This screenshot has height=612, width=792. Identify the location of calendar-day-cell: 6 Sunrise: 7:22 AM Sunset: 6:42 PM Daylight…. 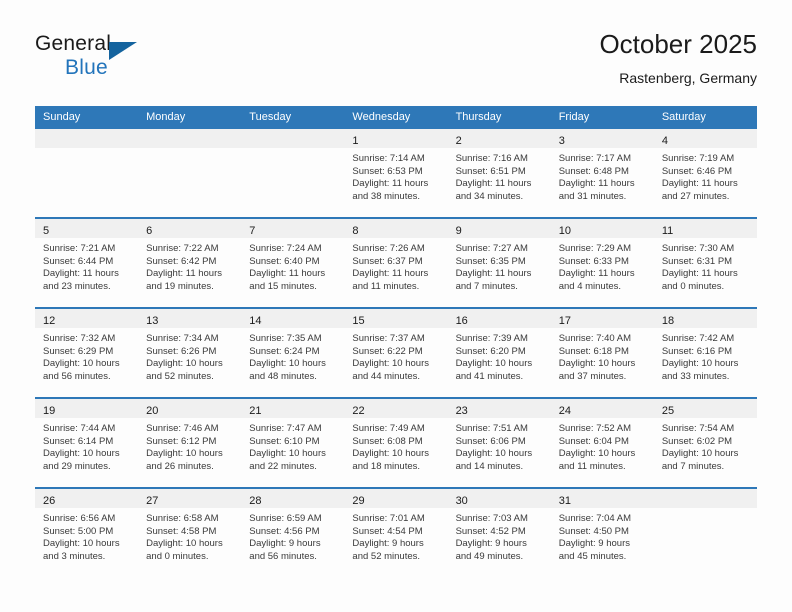
(190, 263).